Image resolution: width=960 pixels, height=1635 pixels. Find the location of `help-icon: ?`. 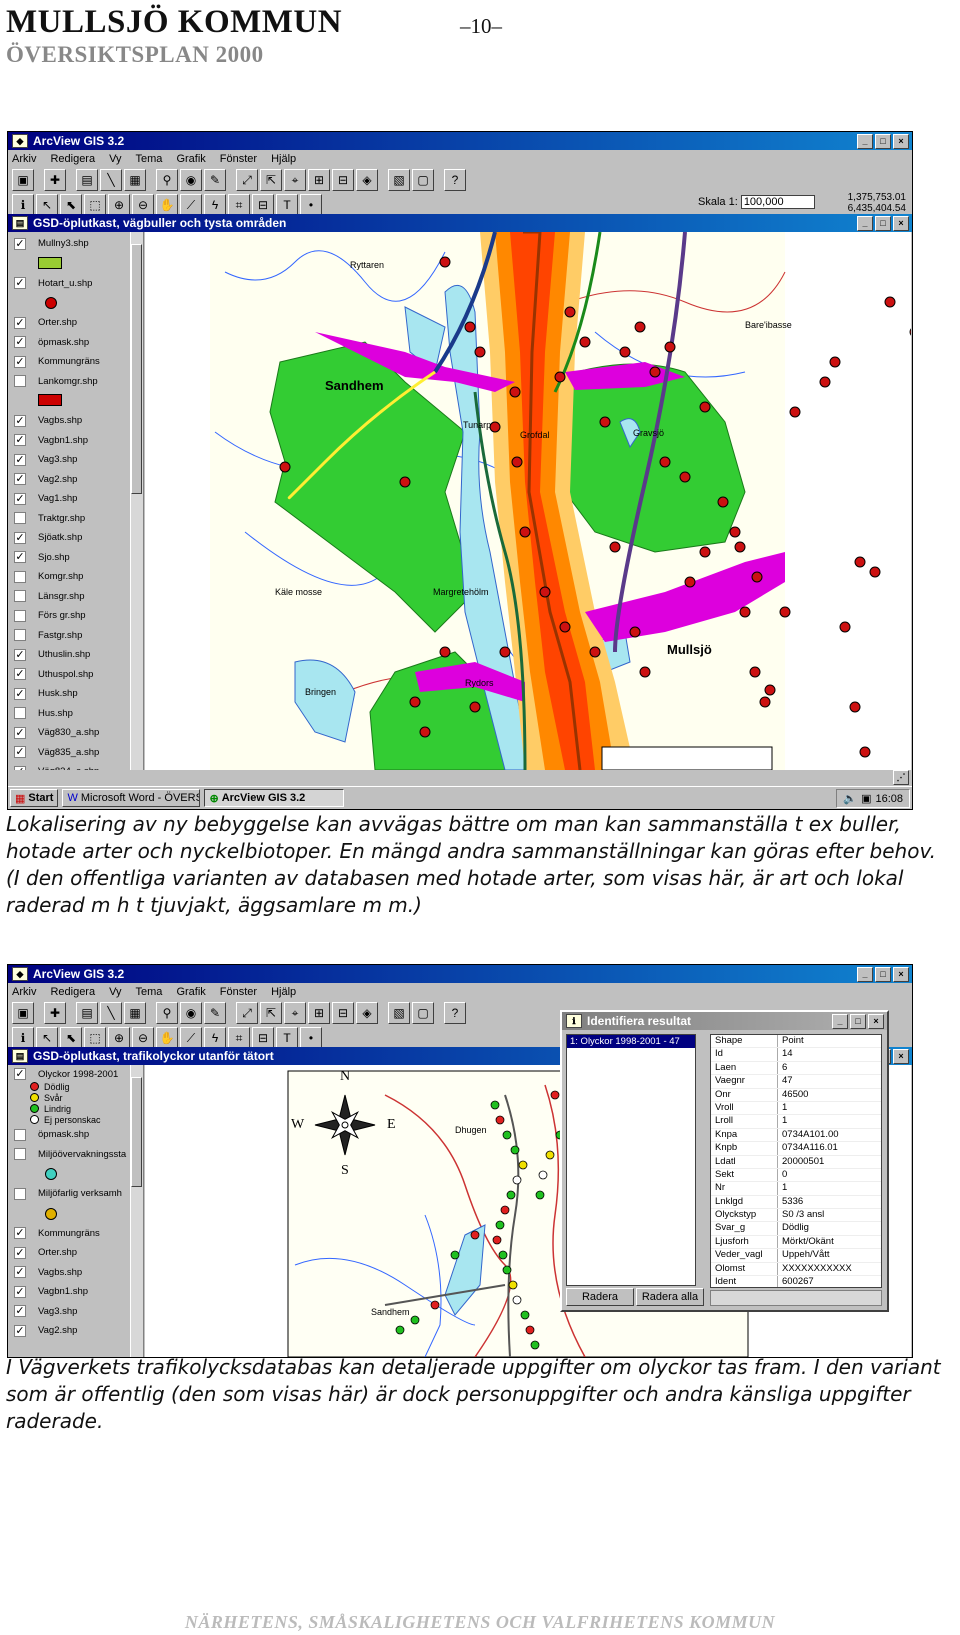

help-icon: ? is located at coordinates (455, 180).